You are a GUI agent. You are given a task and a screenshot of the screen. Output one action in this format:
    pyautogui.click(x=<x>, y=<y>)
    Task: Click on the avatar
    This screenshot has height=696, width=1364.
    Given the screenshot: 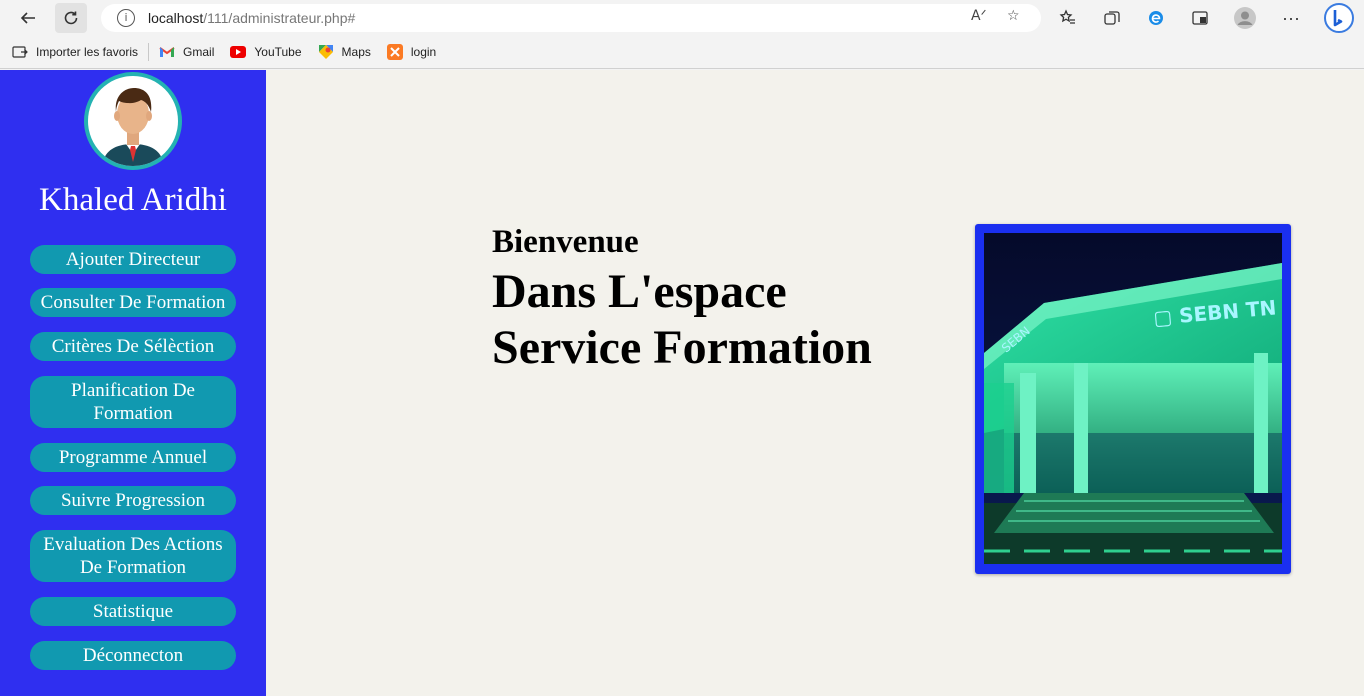 What is the action you would take?
    pyautogui.click(x=133, y=121)
    